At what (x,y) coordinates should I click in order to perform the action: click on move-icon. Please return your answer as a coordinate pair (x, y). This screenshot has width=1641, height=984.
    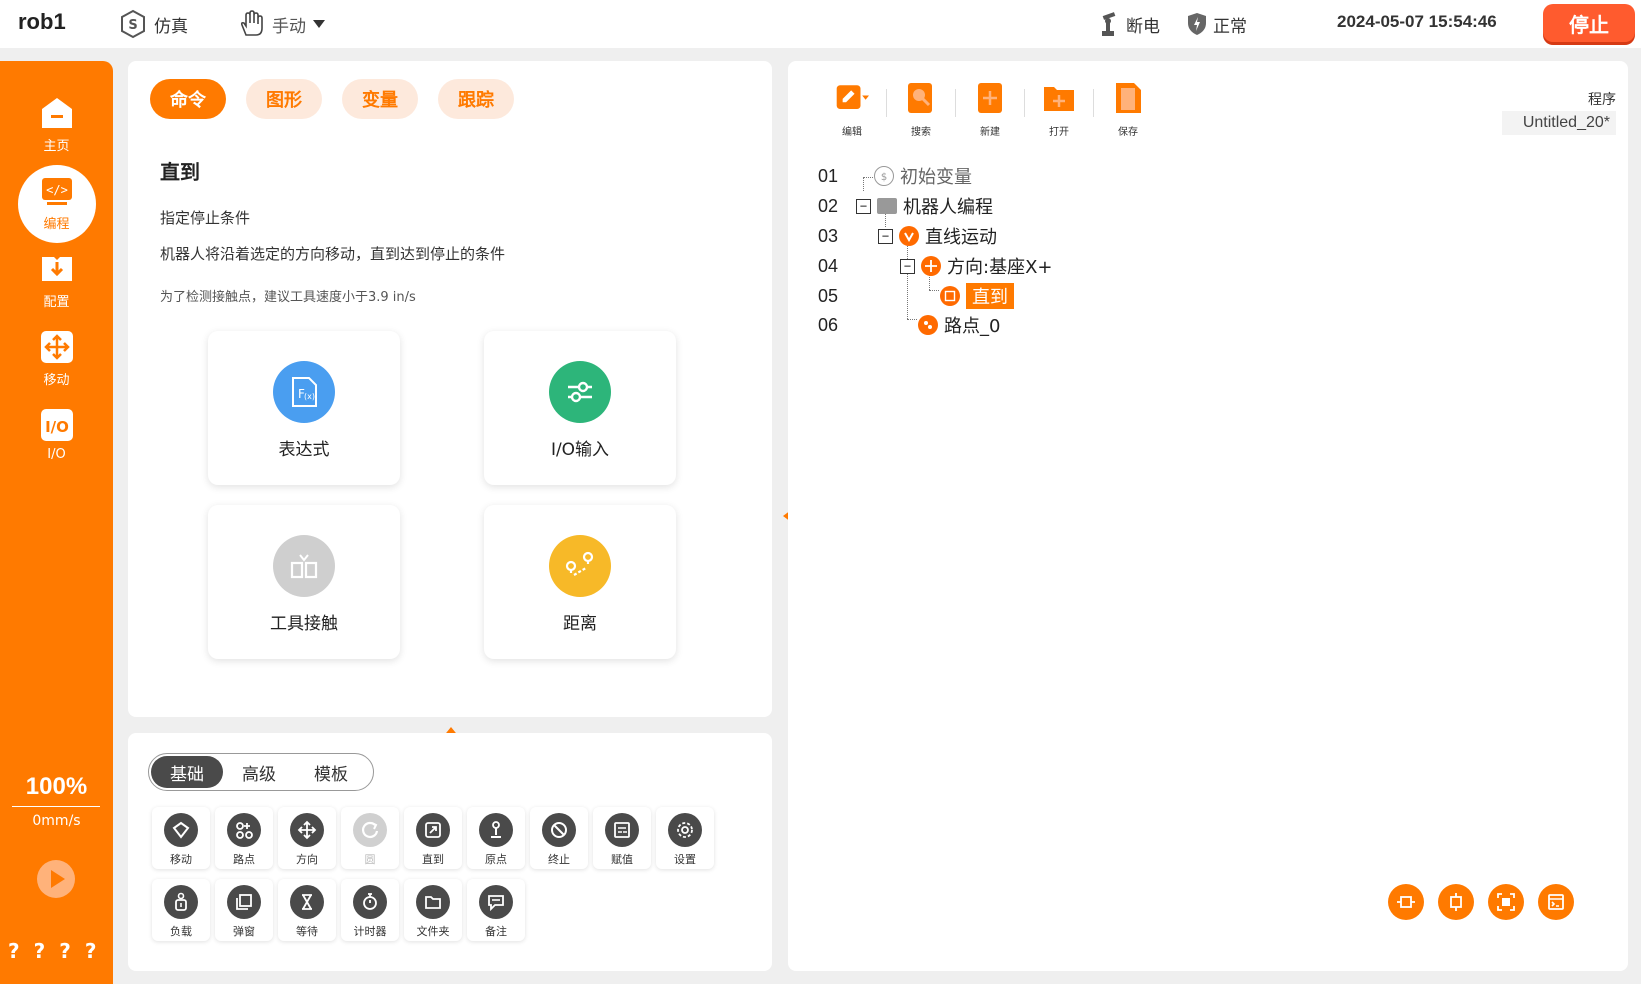
    Looking at the image, I should click on (56, 347).